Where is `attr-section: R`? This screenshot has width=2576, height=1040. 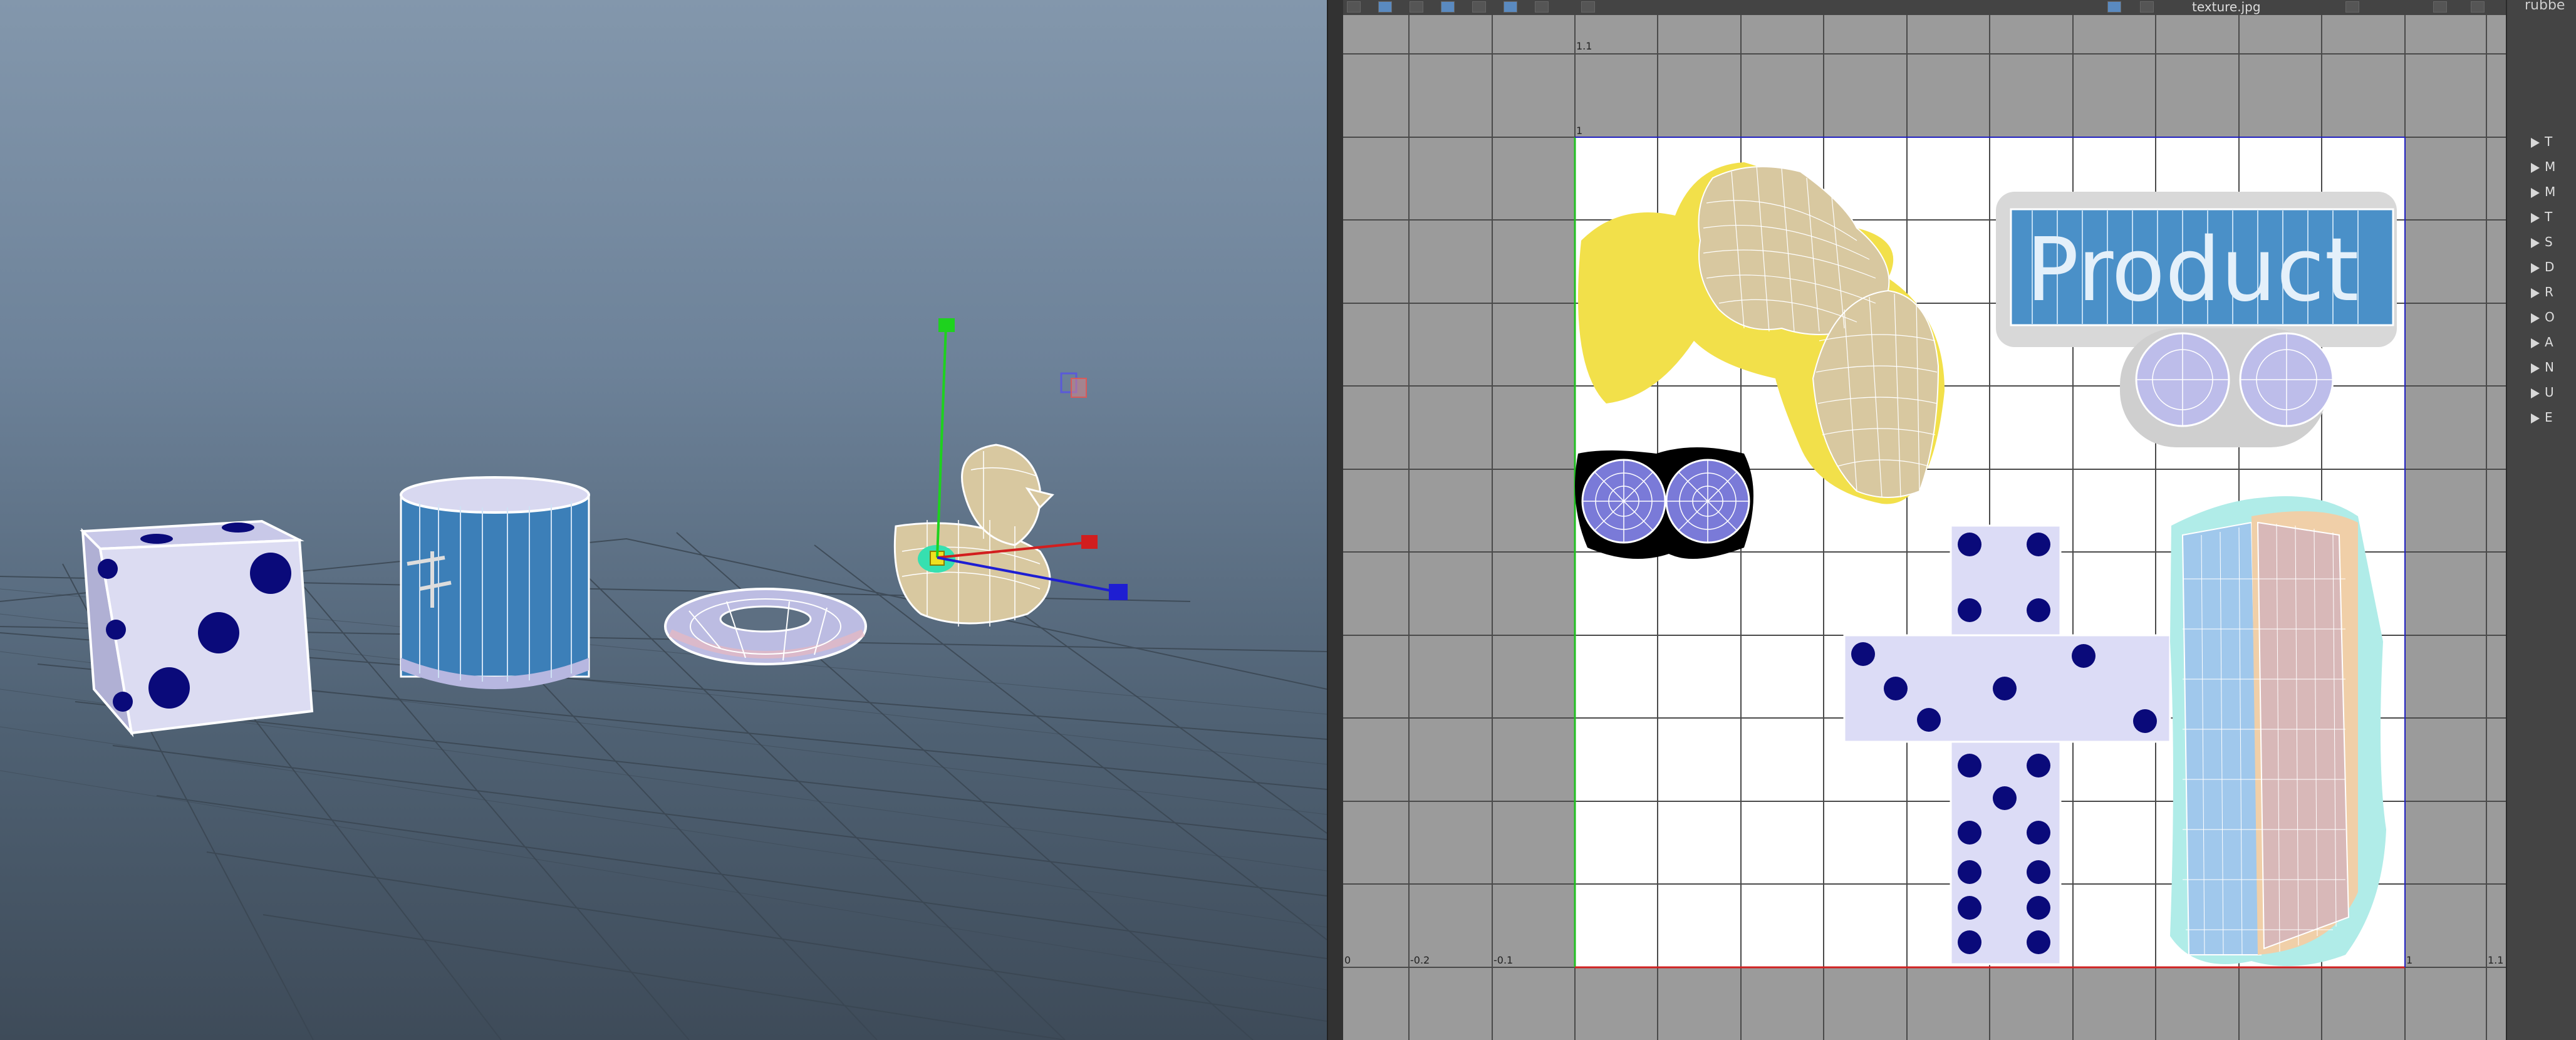 attr-section: R is located at coordinates (2553, 293).